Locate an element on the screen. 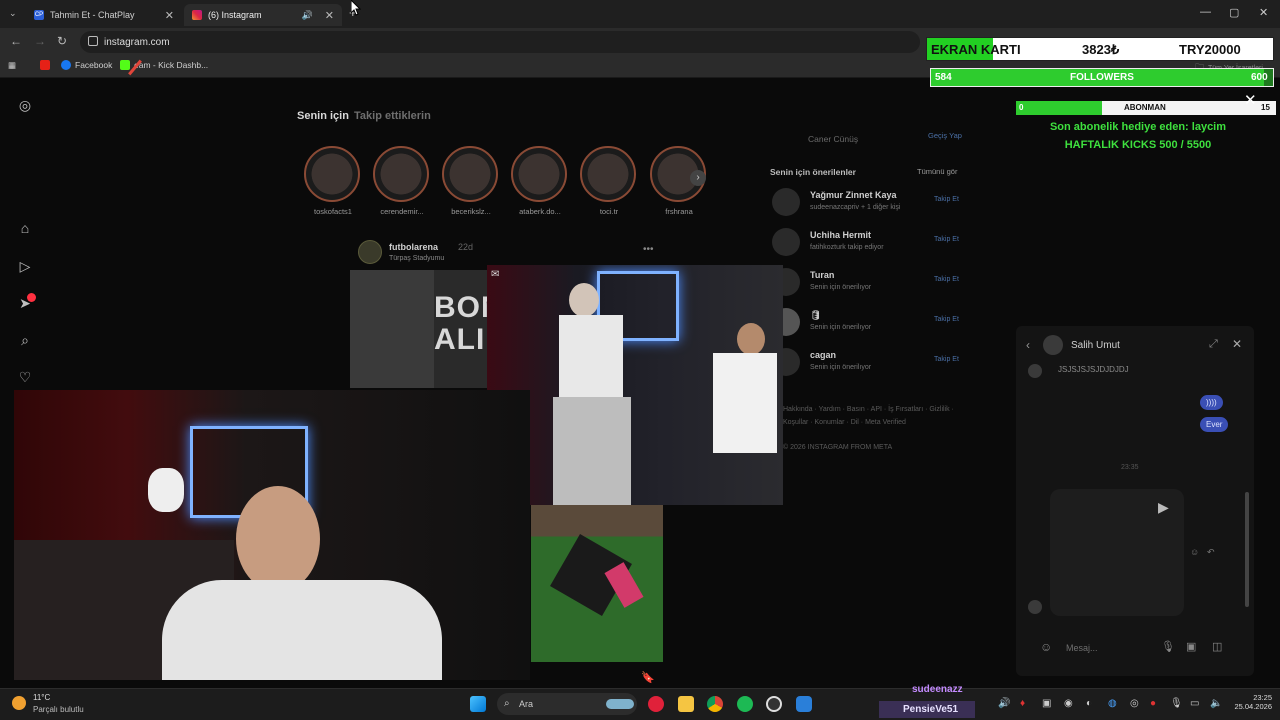 The width and height of the screenshot is (1280, 720). apps-grid-icon: ▦ is located at coordinates (12, 65).